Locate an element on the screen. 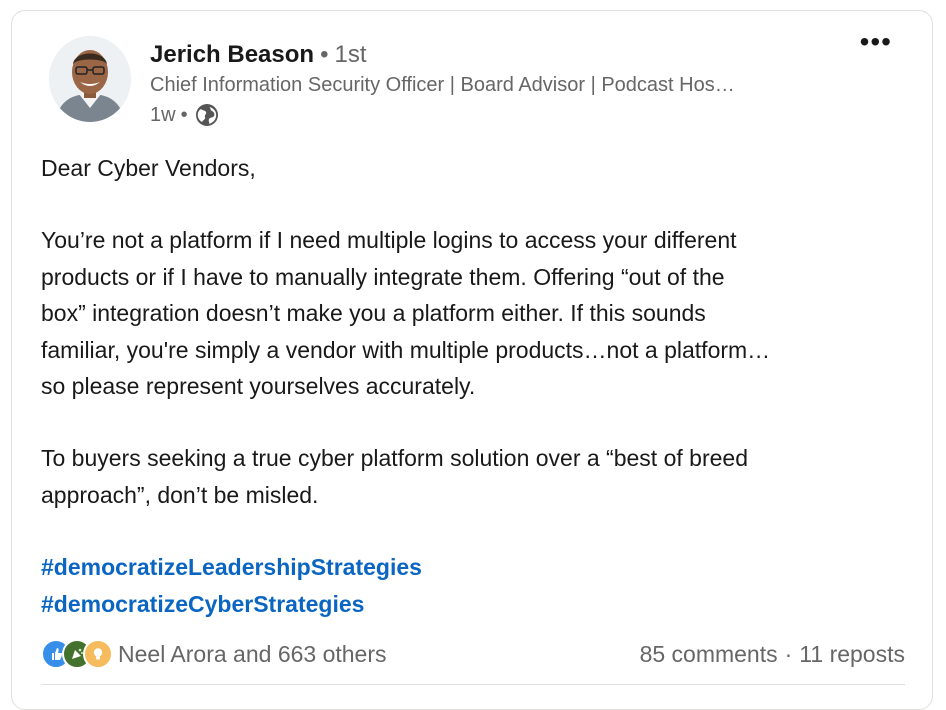 The width and height of the screenshot is (946, 710). insightful-icon is located at coordinates (98, 654).